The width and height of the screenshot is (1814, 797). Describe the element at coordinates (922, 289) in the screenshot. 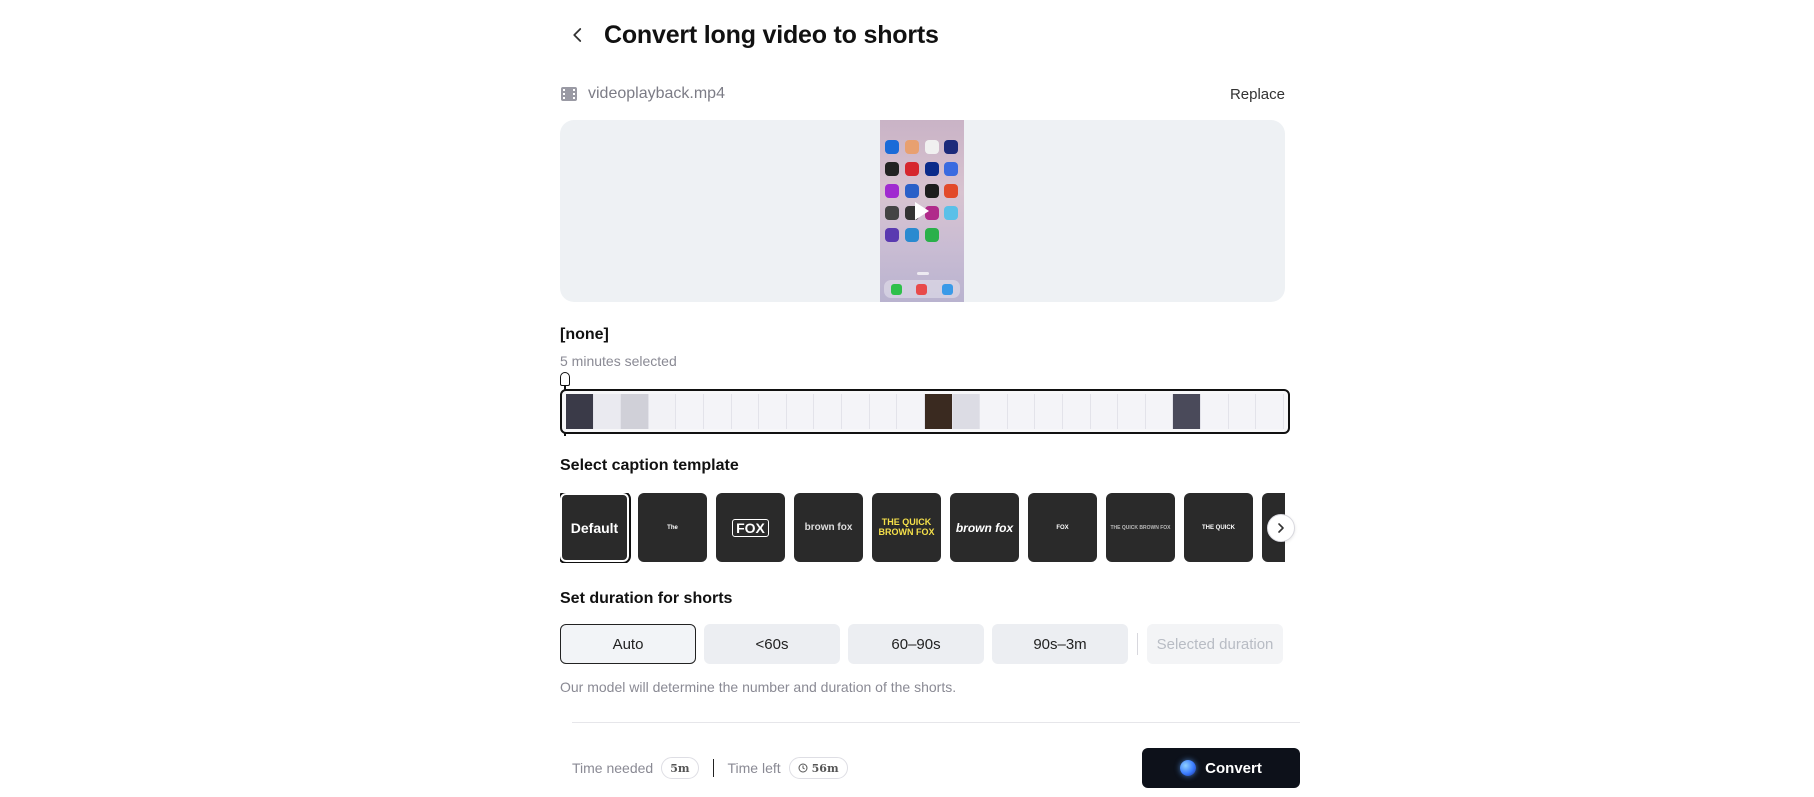

I see `phone-dock` at that location.